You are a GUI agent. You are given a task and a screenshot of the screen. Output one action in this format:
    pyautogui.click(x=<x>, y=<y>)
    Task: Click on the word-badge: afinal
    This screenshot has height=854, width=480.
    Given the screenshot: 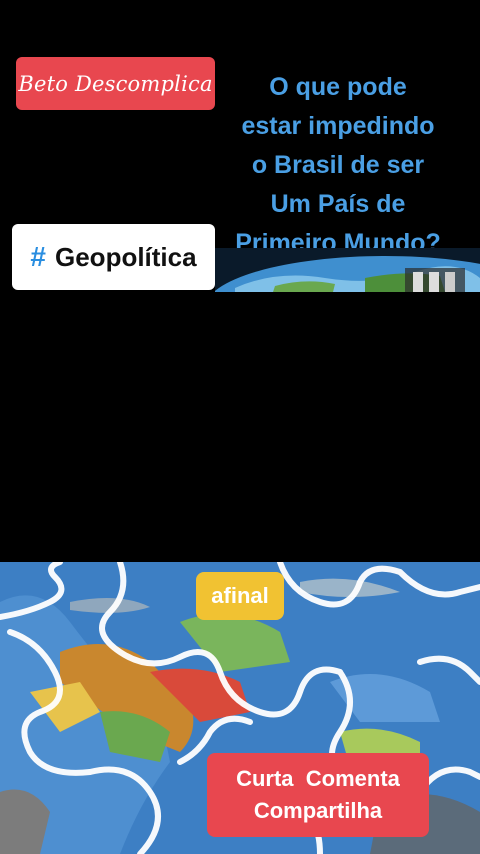 What is the action you would take?
    pyautogui.click(x=240, y=596)
    